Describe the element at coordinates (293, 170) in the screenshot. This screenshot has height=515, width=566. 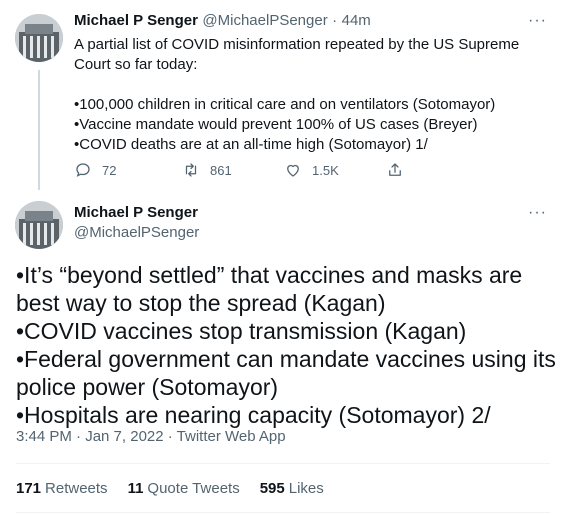
I see `like-icon` at that location.